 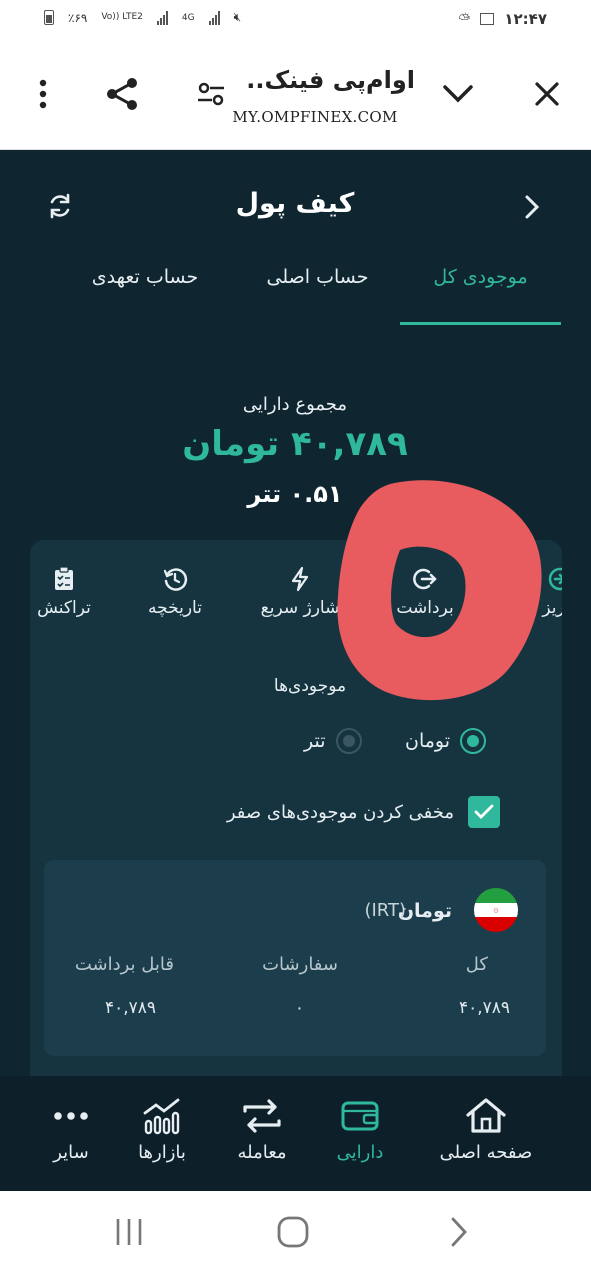 What do you see at coordinates (360, 1116) in the screenshot?
I see `wallet-icon` at bounding box center [360, 1116].